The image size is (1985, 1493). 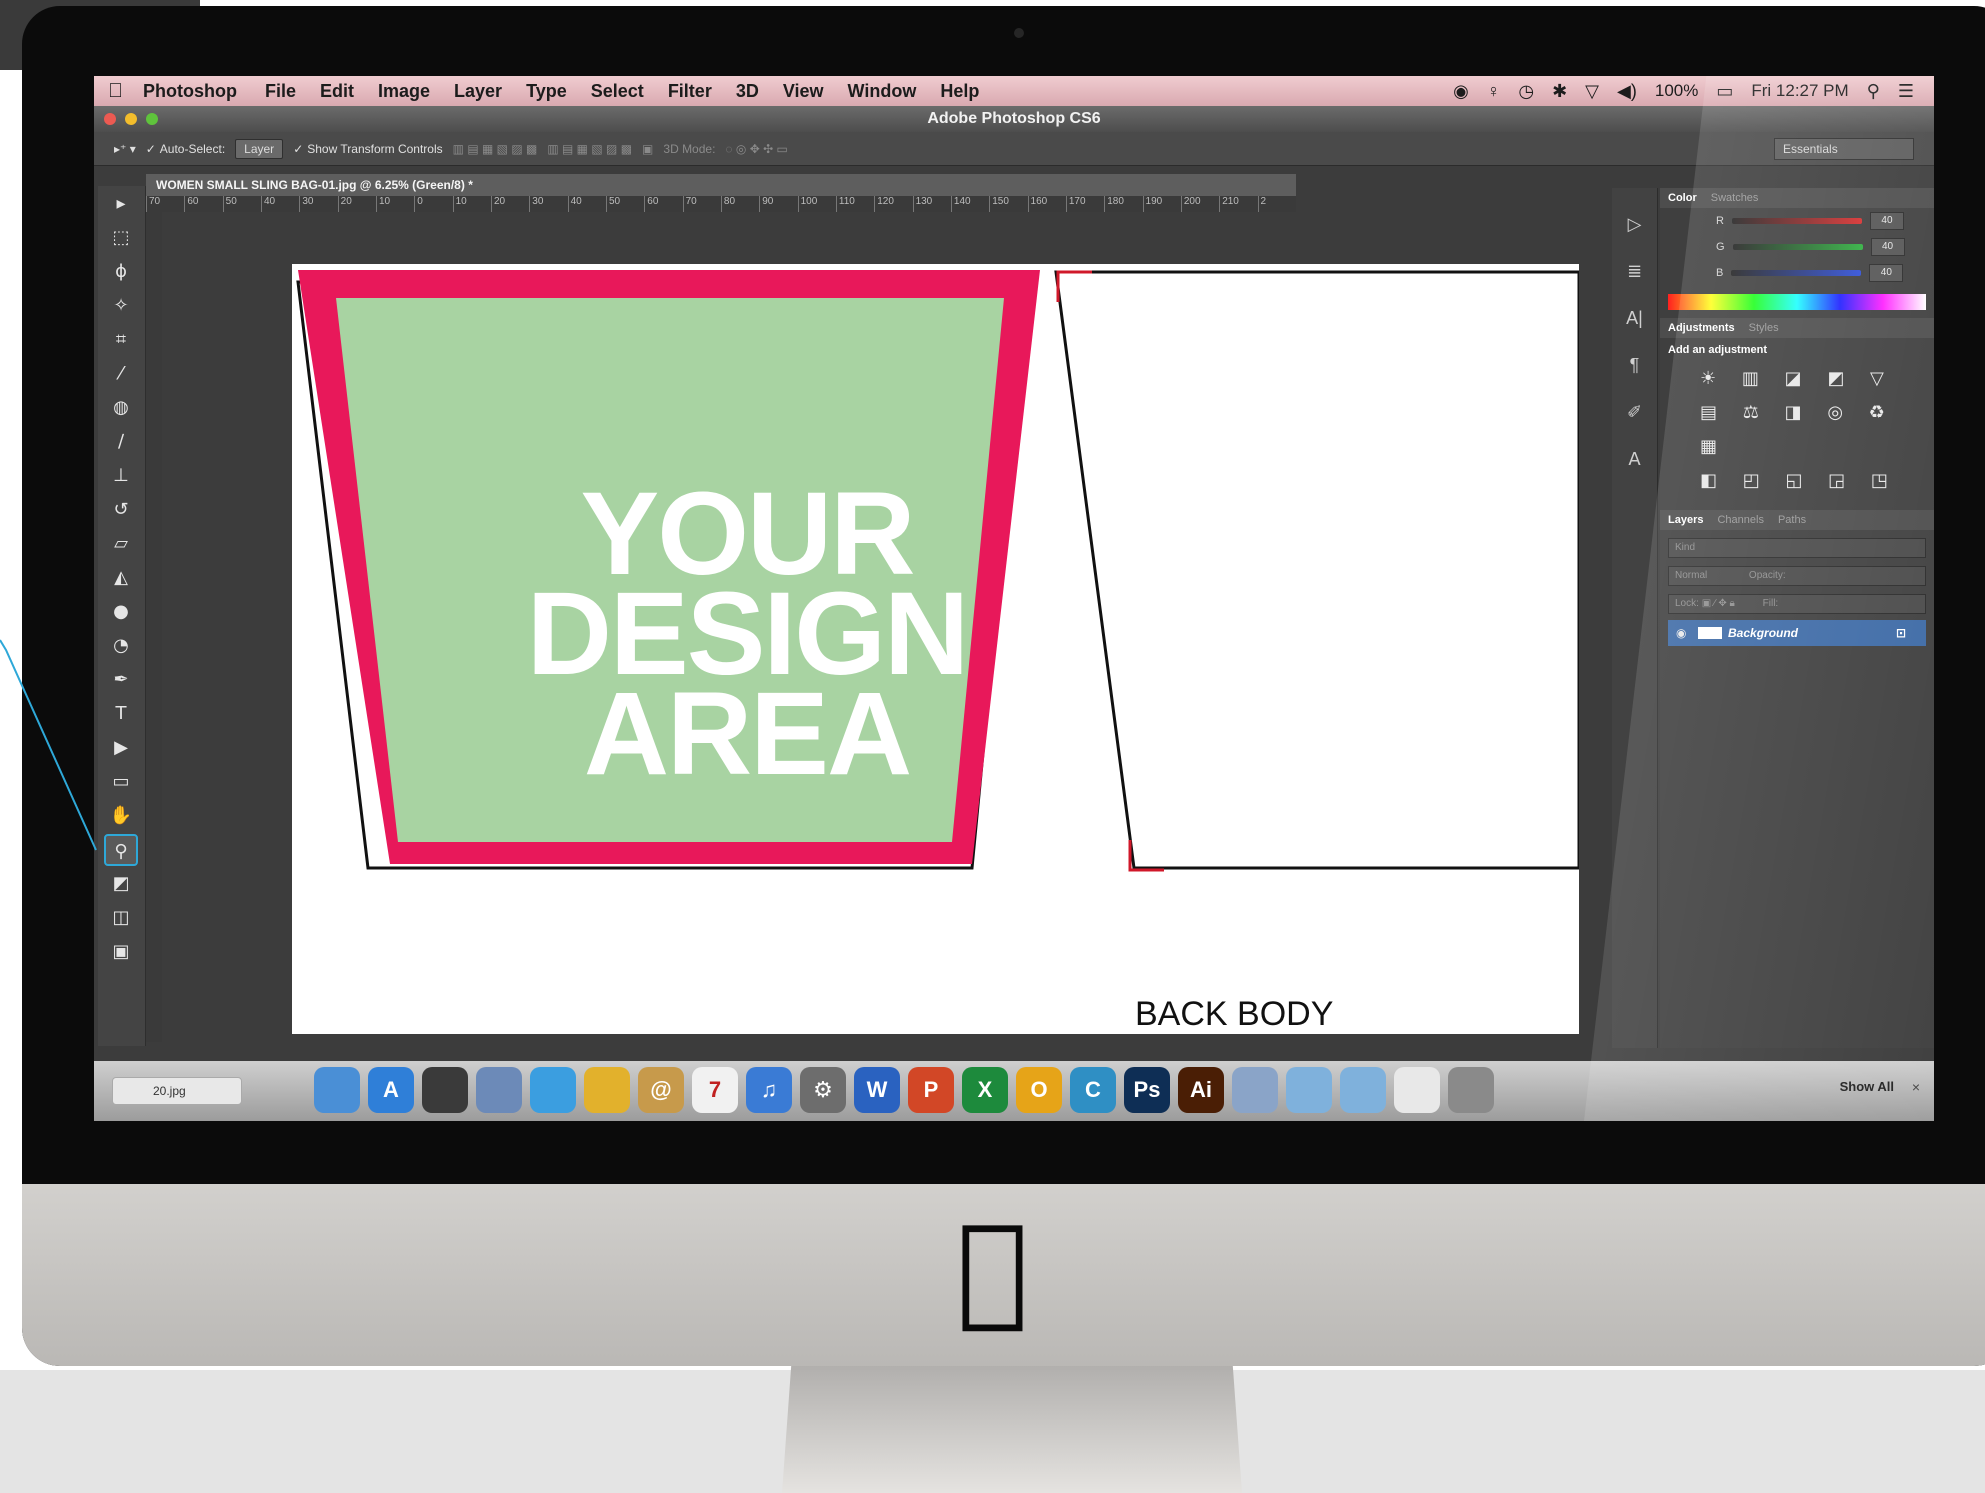 What do you see at coordinates (1559, 91) in the screenshot?
I see `bluetooth-icon: ✱` at bounding box center [1559, 91].